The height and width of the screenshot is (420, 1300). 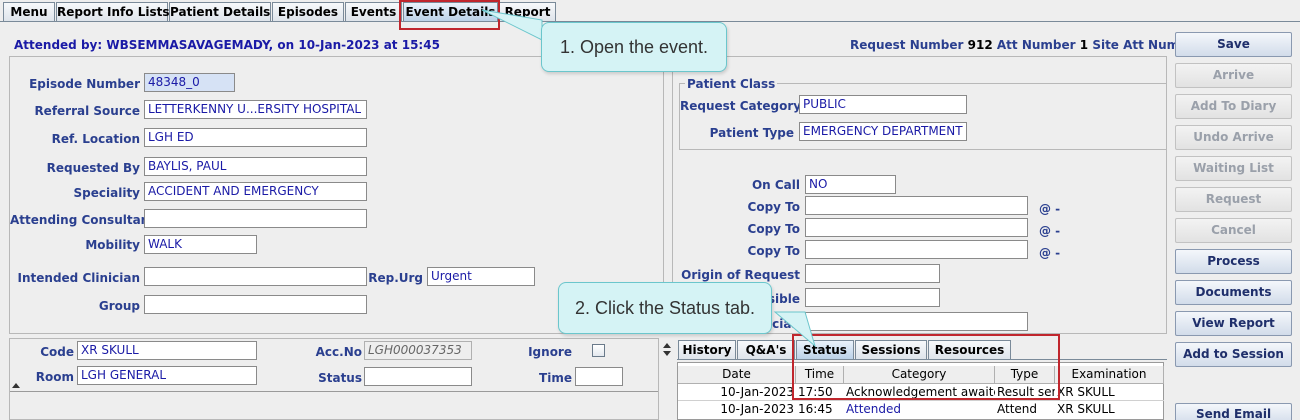 I want to click on room-label: Room, so click(x=54, y=377).